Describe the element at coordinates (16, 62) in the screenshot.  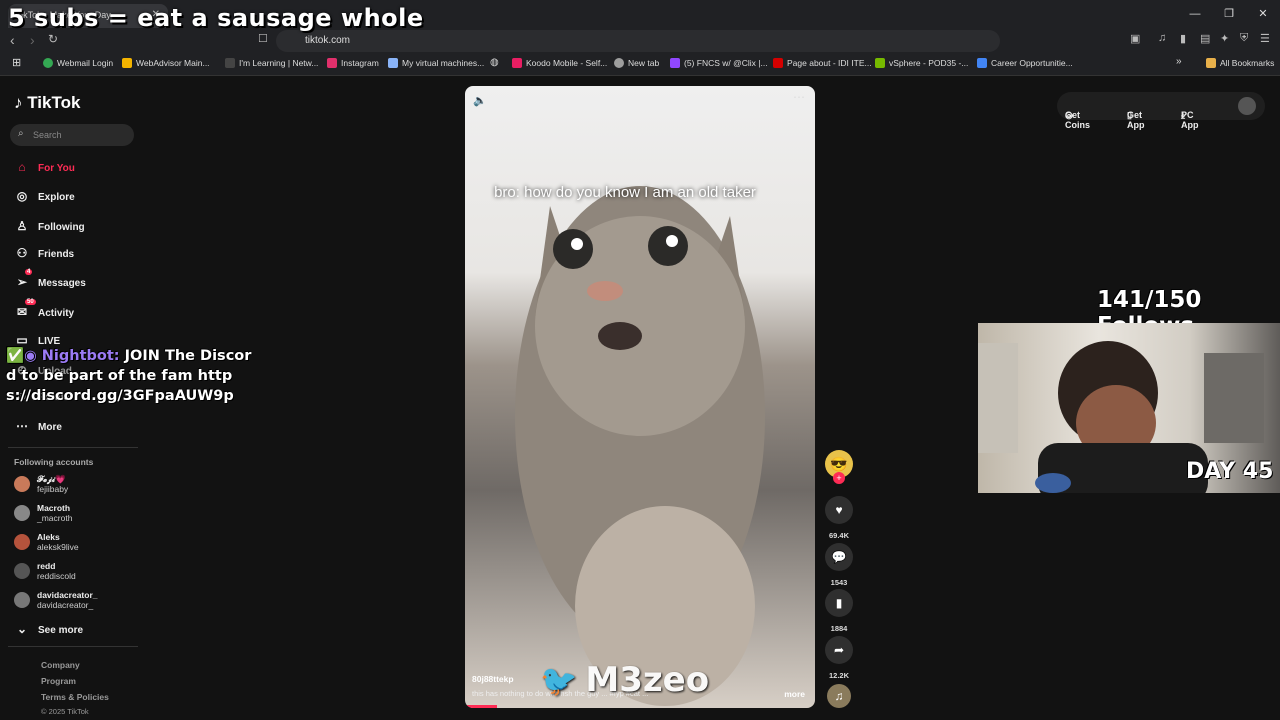
I see `apps-icon: ⊞` at that location.